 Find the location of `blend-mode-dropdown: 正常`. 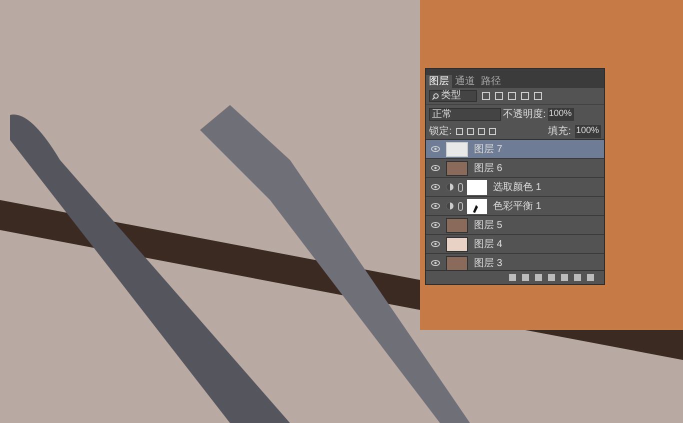

blend-mode-dropdown: 正常 is located at coordinates (465, 114).